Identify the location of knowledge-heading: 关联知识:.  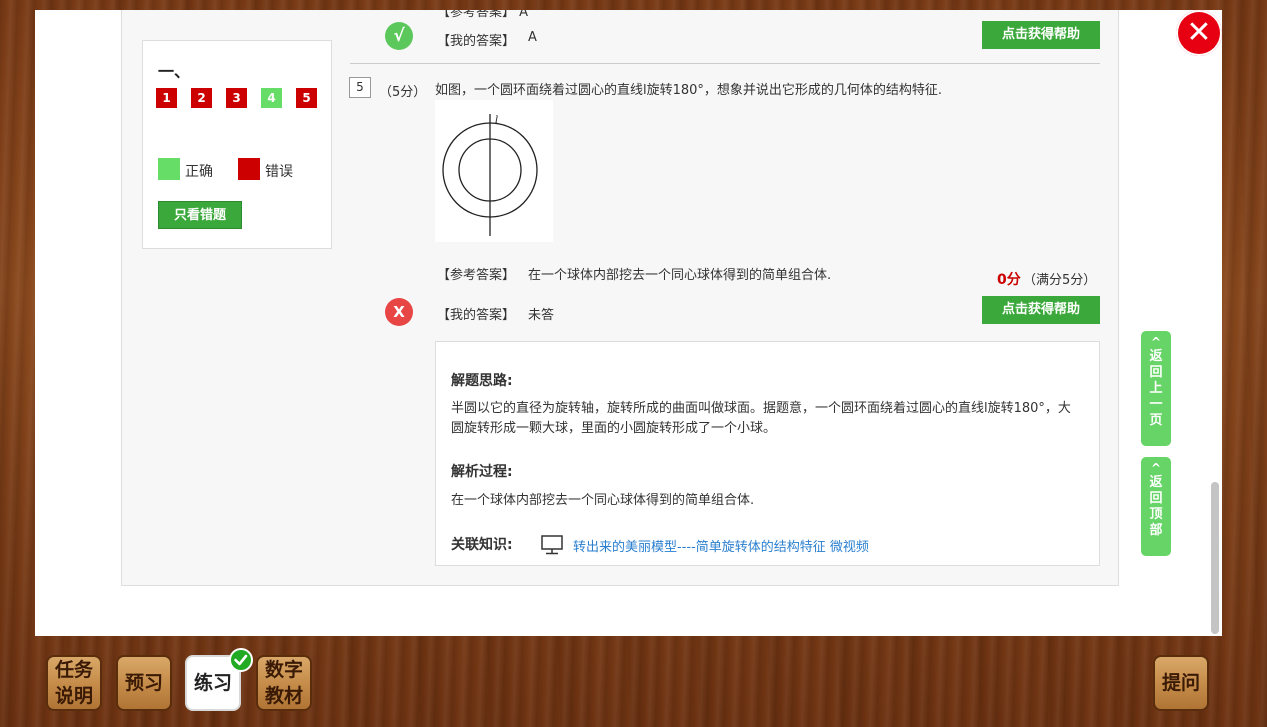
(482, 545).